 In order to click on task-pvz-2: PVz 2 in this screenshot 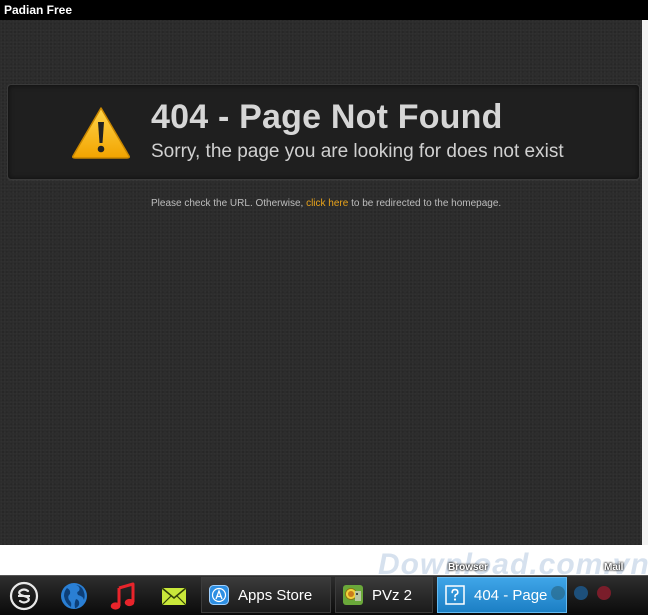, I will do `click(384, 595)`.